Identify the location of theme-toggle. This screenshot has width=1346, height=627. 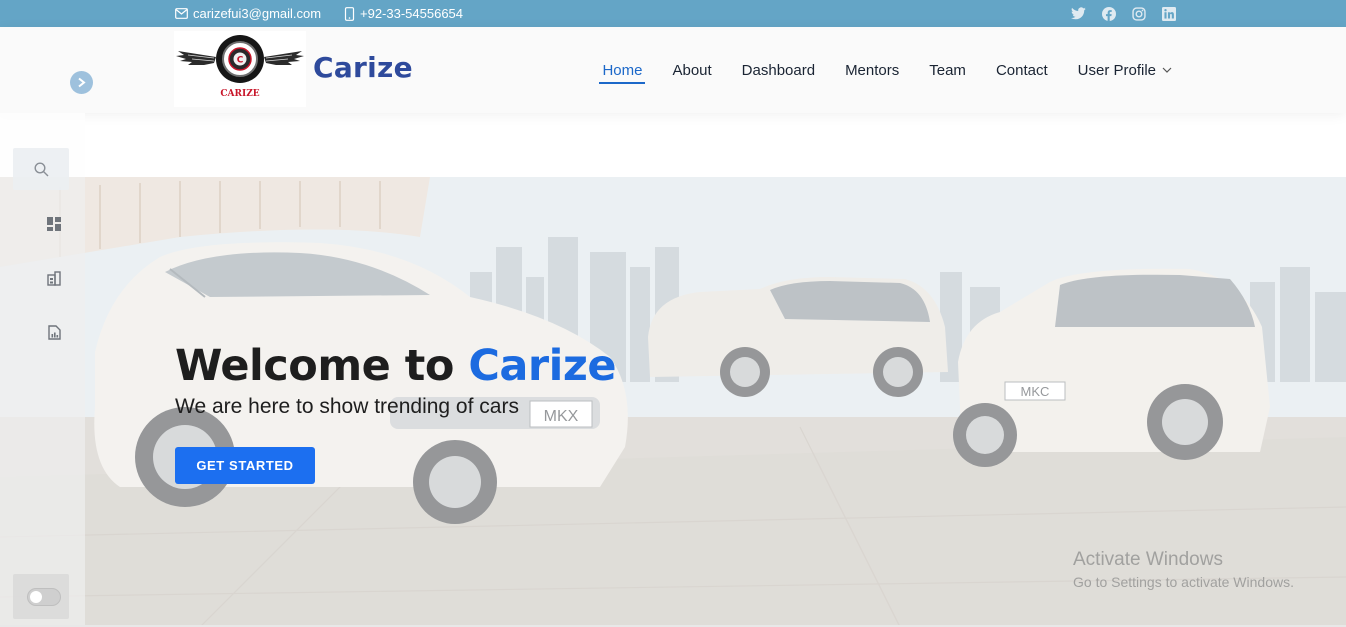
(44, 597).